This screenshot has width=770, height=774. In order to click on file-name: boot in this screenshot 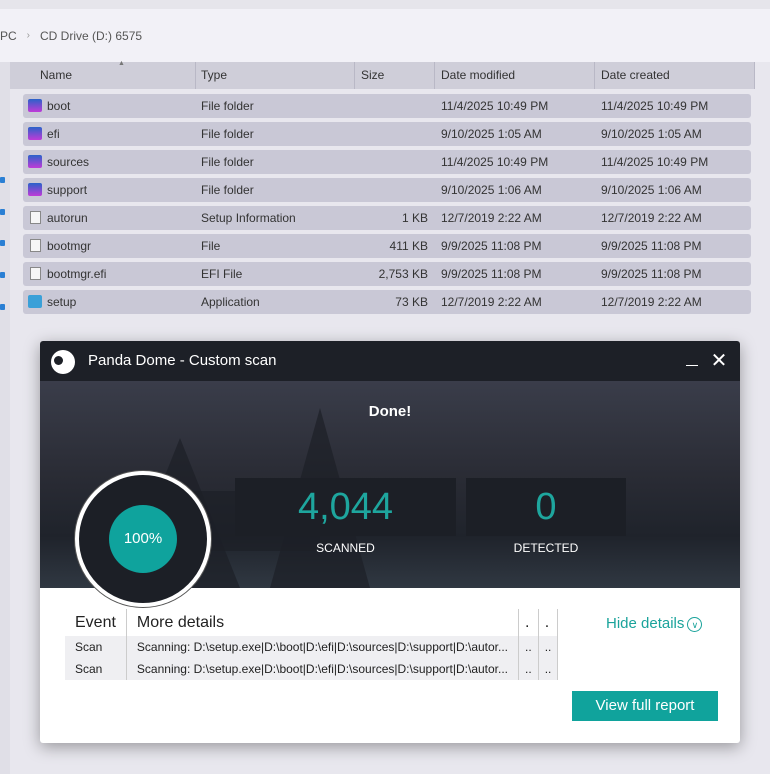, I will do `click(59, 106)`.